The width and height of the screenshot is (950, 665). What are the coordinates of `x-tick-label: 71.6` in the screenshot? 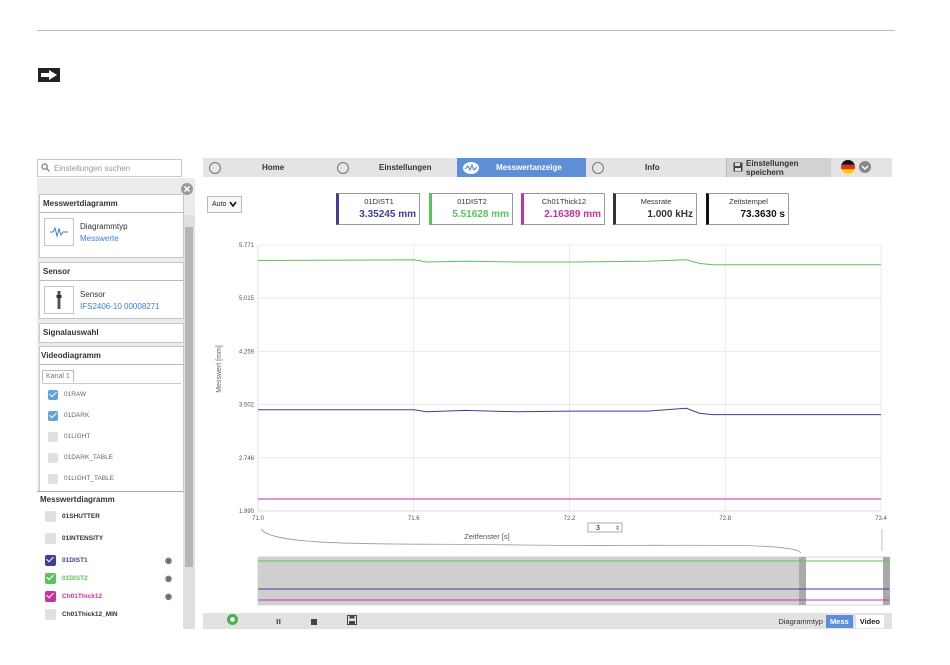 It's located at (414, 519).